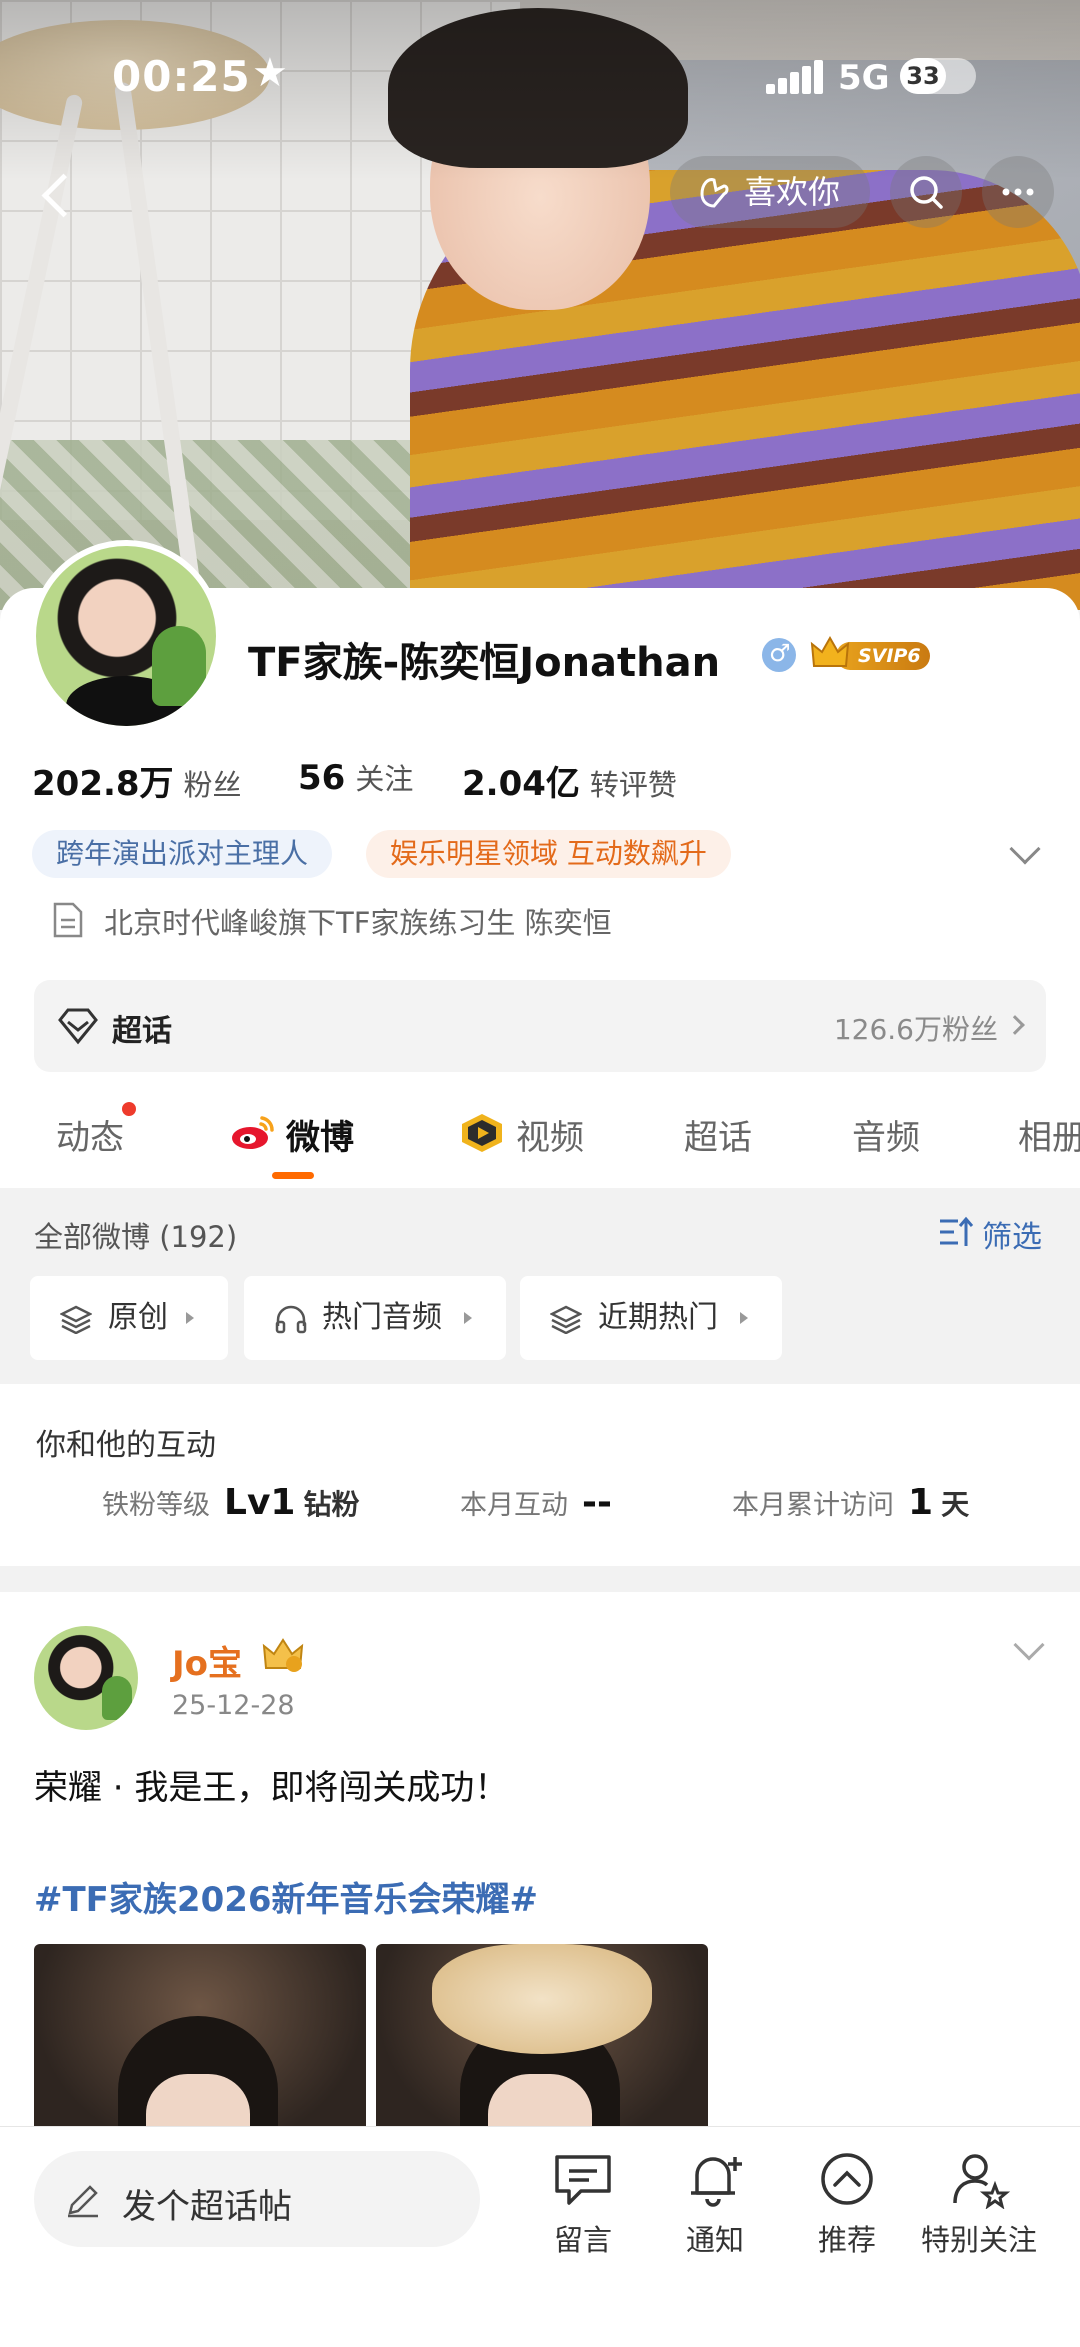 The width and height of the screenshot is (1080, 2347). What do you see at coordinates (718, 1134) in the screenshot?
I see `tab-super-topic: 超话` at bounding box center [718, 1134].